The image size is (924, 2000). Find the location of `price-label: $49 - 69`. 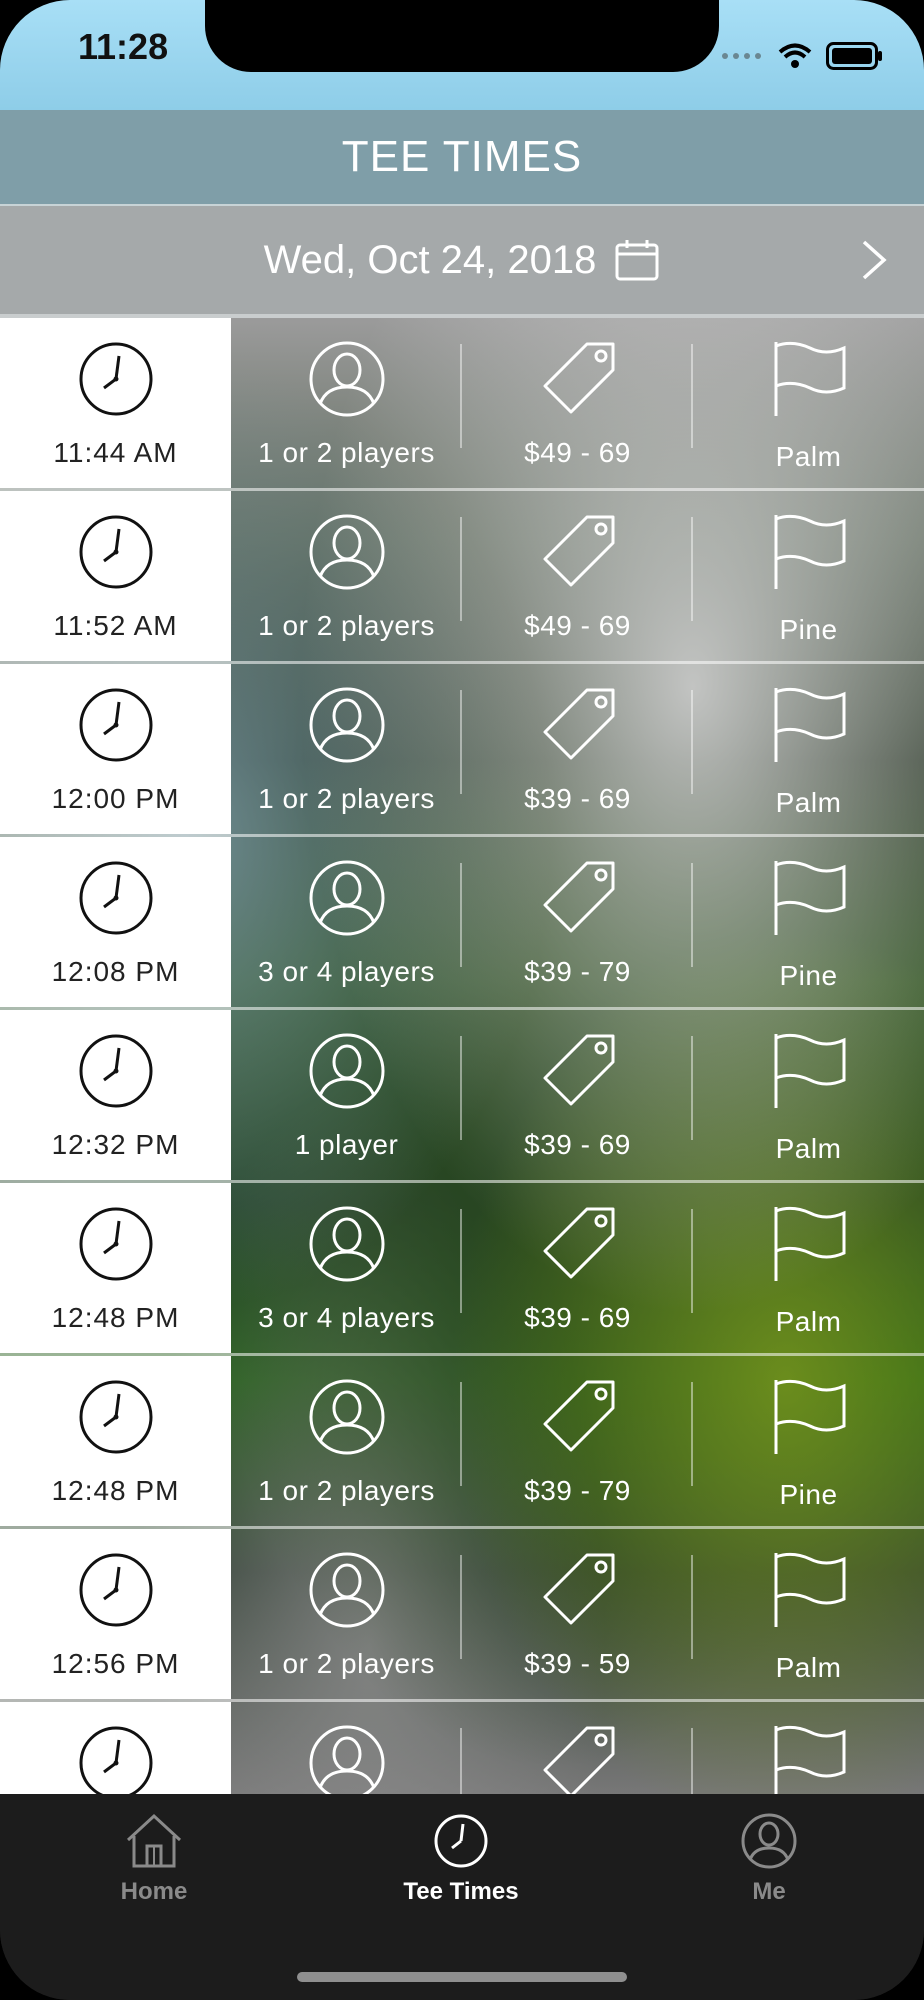

price-label: $49 - 69 is located at coordinates (577, 625).